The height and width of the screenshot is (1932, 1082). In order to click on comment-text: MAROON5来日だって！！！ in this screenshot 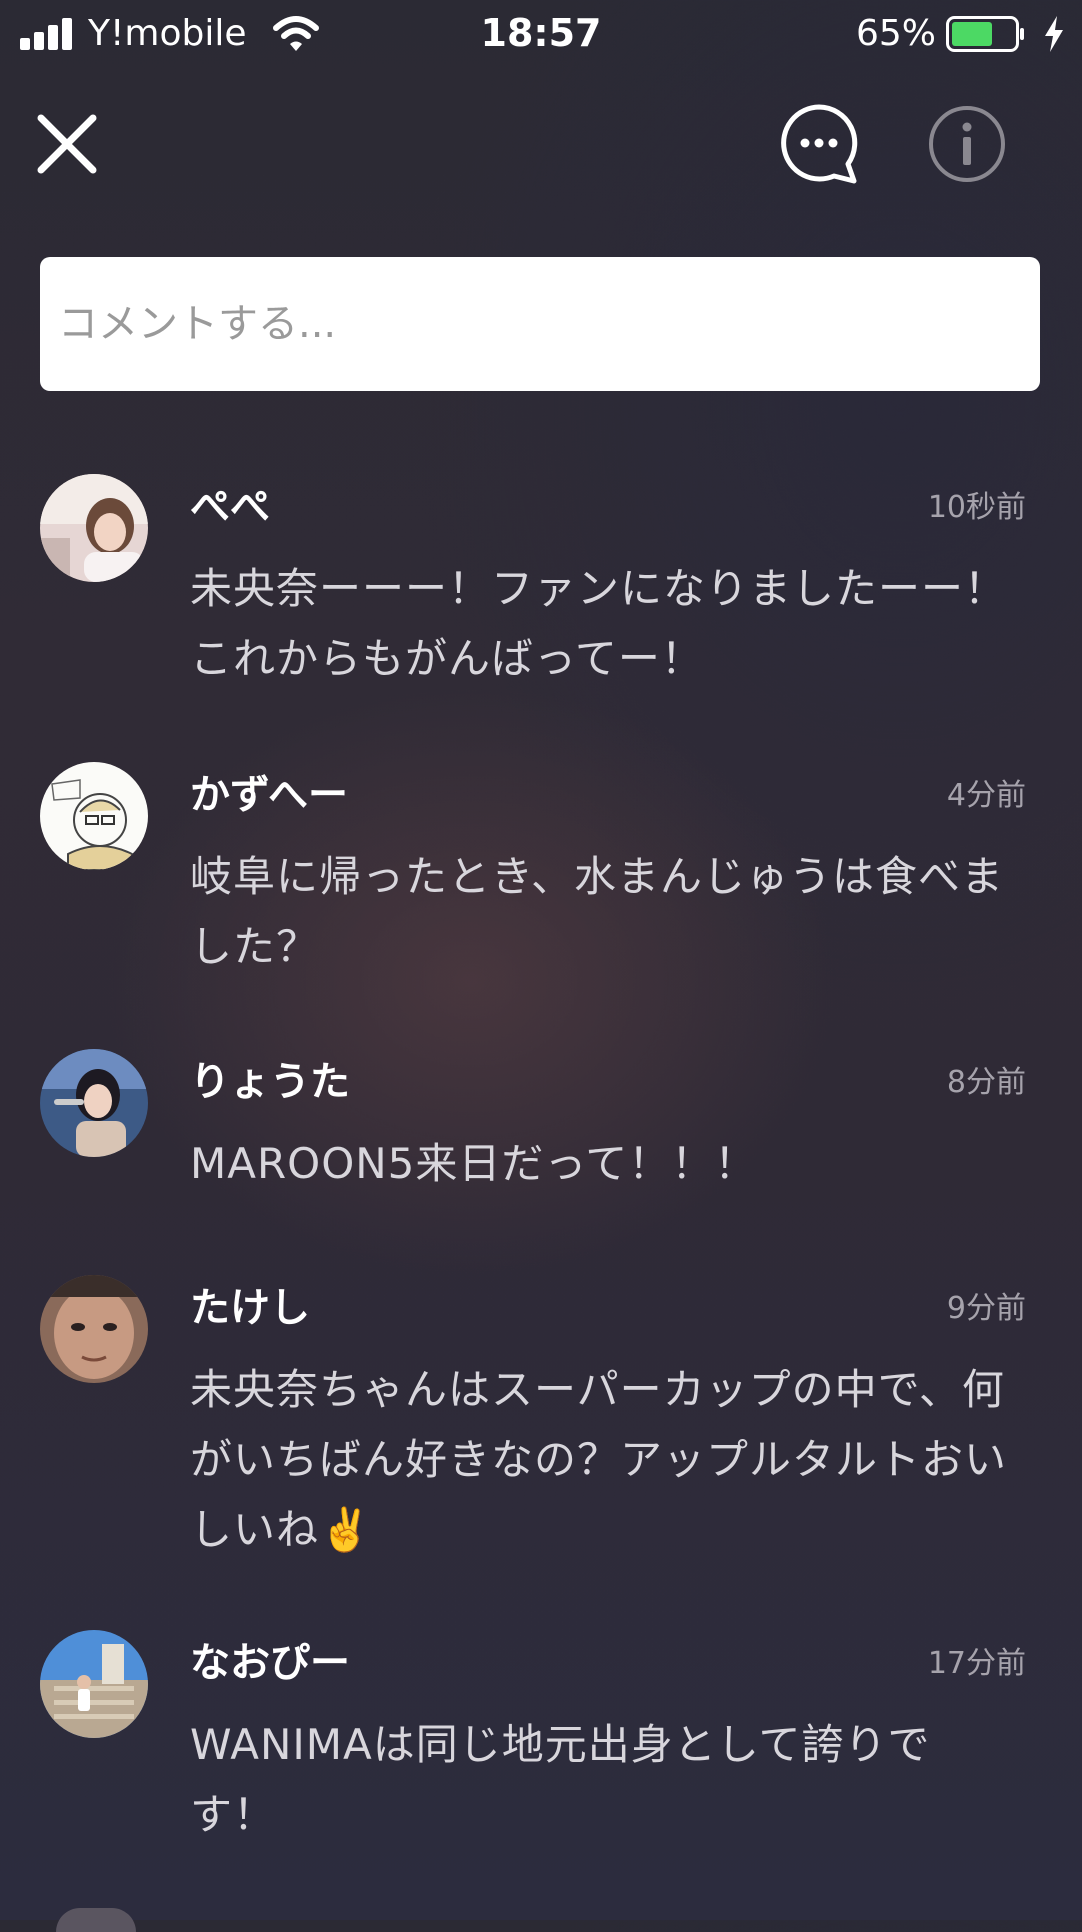, I will do `click(474, 1163)`.